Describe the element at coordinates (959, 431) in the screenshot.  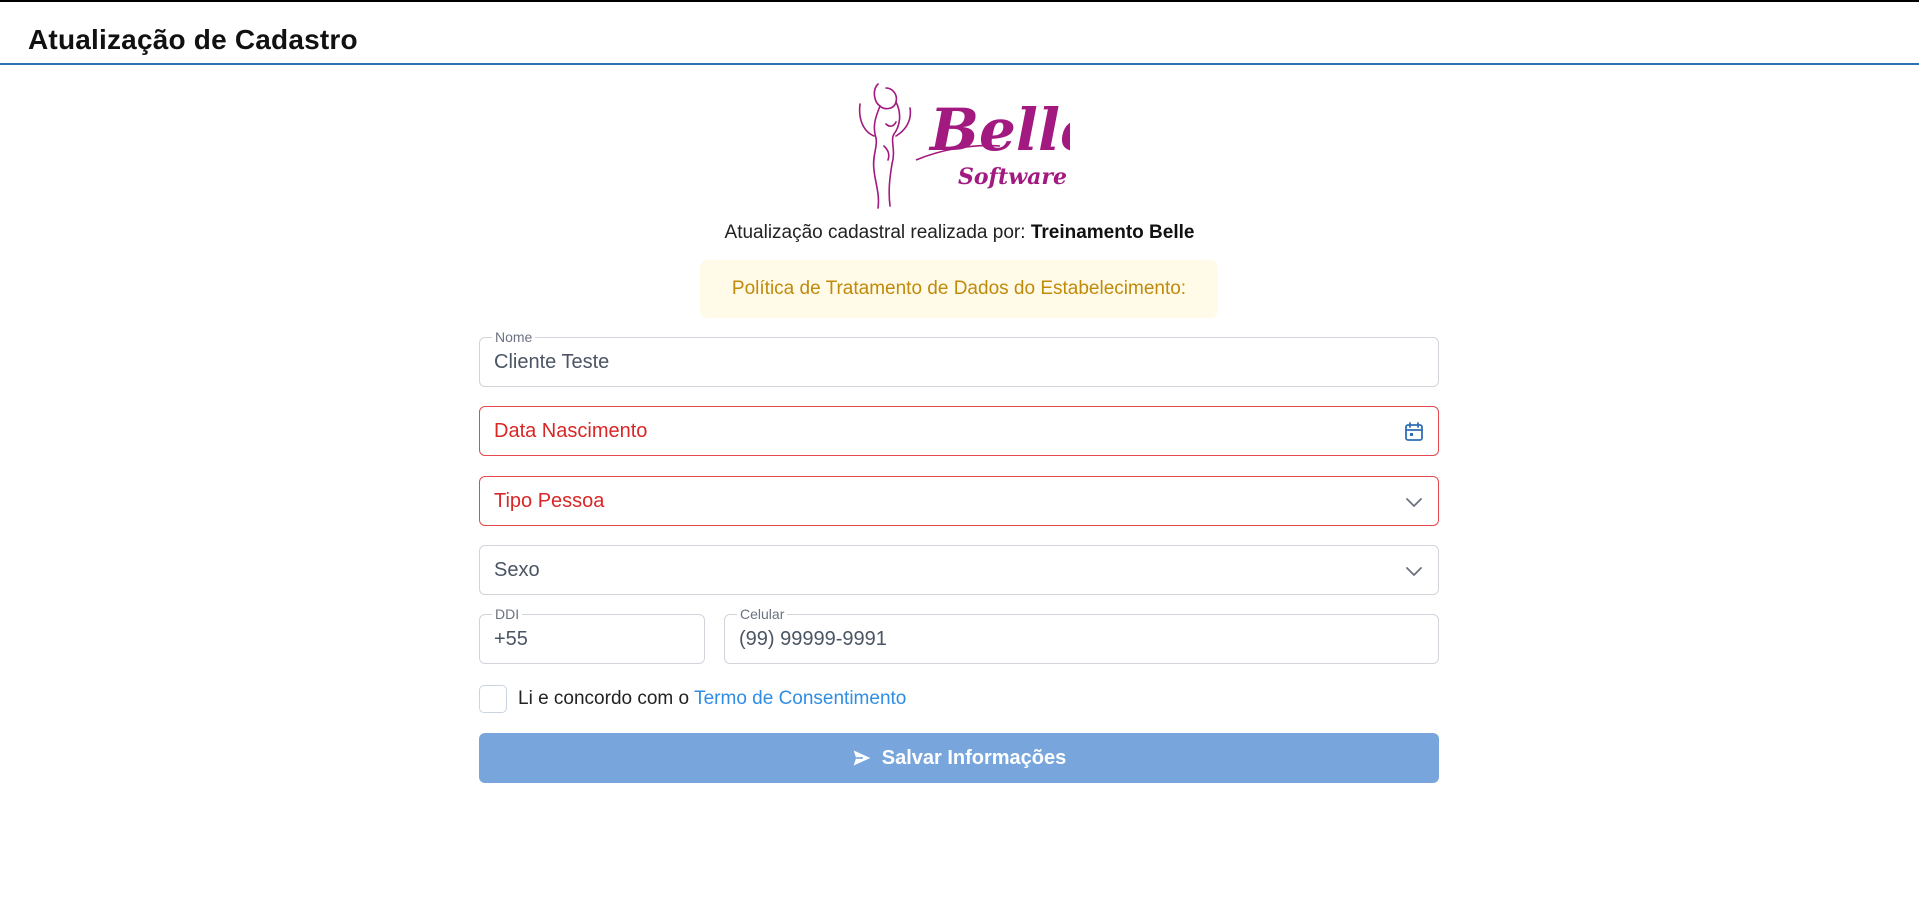
I see `birth-date-field: Data Nascimento` at that location.